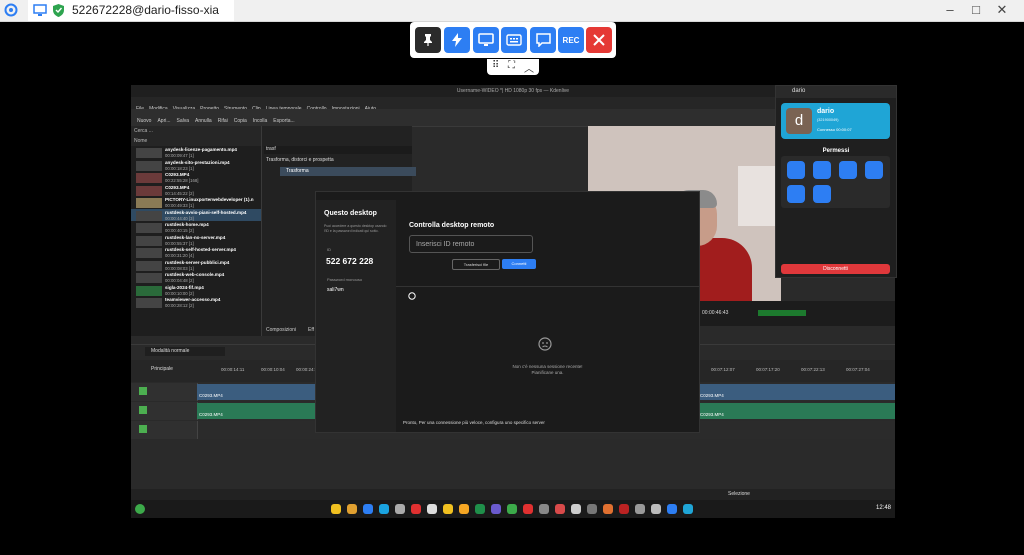 This screenshot has width=1024, height=555. I want to click on tool-incolla: Incolla, so click(260, 121).